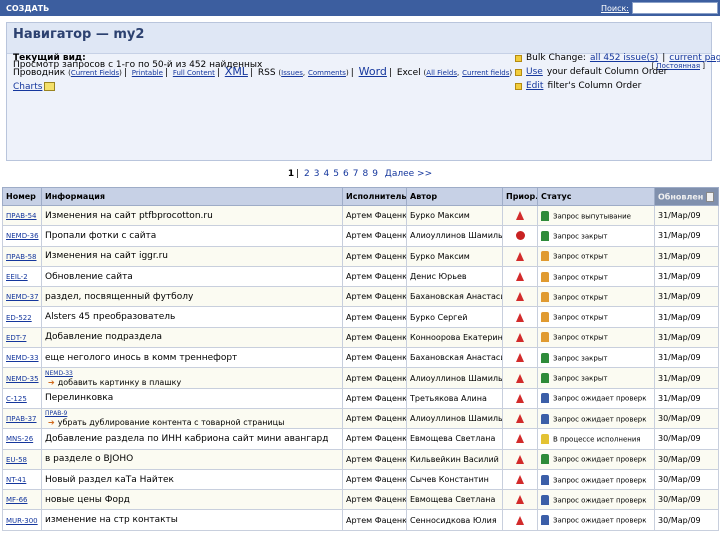 This screenshot has height=540, width=720. Describe the element at coordinates (109, 480) in the screenshot. I see `issue-summary: Новый раздел каТа Найтек` at that location.